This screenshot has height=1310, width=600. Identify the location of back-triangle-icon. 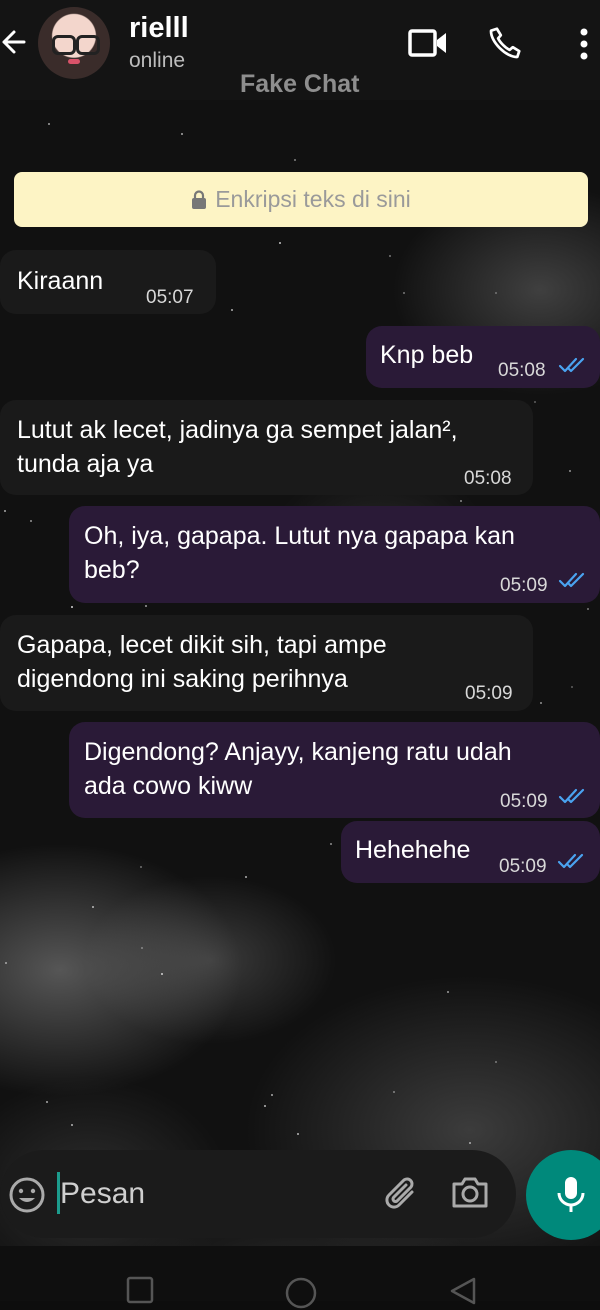
(463, 1291).